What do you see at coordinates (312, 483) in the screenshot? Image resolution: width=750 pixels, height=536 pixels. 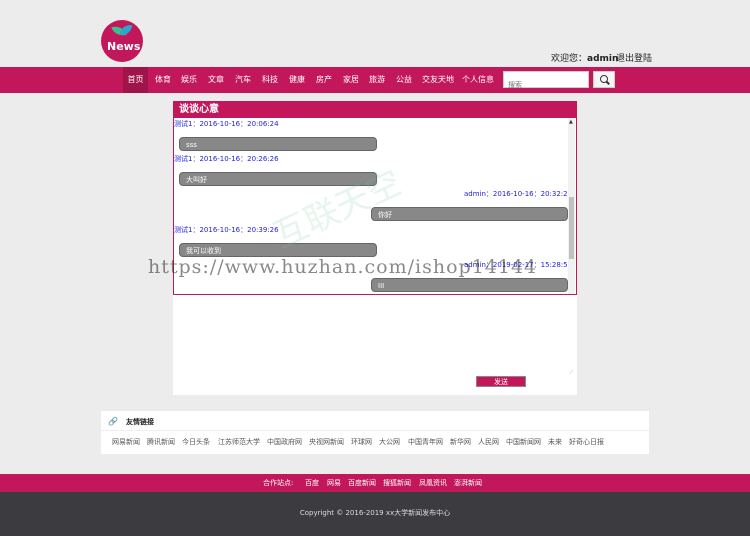 I see `partner-link: 百度` at bounding box center [312, 483].